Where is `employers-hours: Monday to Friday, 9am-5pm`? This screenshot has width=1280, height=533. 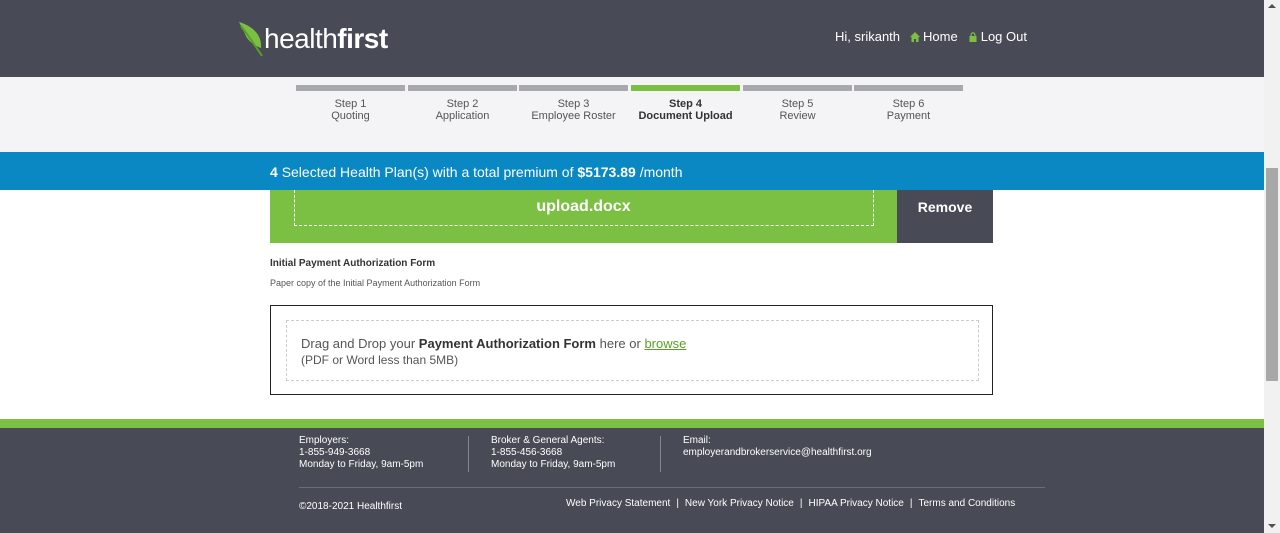 employers-hours: Monday to Friday, 9am-5pm is located at coordinates (361, 464).